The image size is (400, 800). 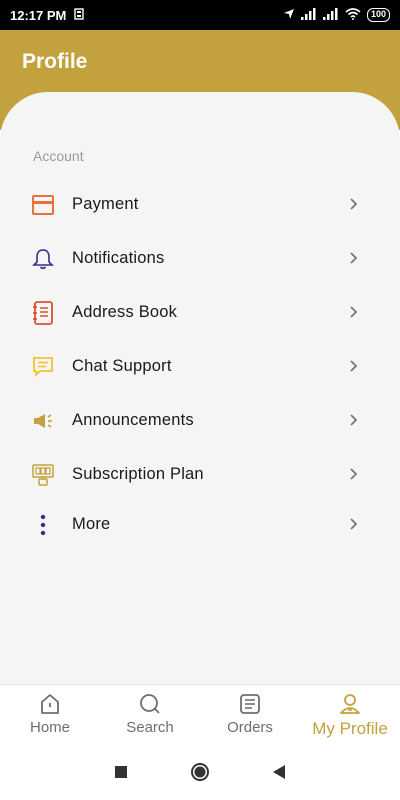 What do you see at coordinates (200, 312) in the screenshot?
I see `menu-item-address-book: Address Book` at bounding box center [200, 312].